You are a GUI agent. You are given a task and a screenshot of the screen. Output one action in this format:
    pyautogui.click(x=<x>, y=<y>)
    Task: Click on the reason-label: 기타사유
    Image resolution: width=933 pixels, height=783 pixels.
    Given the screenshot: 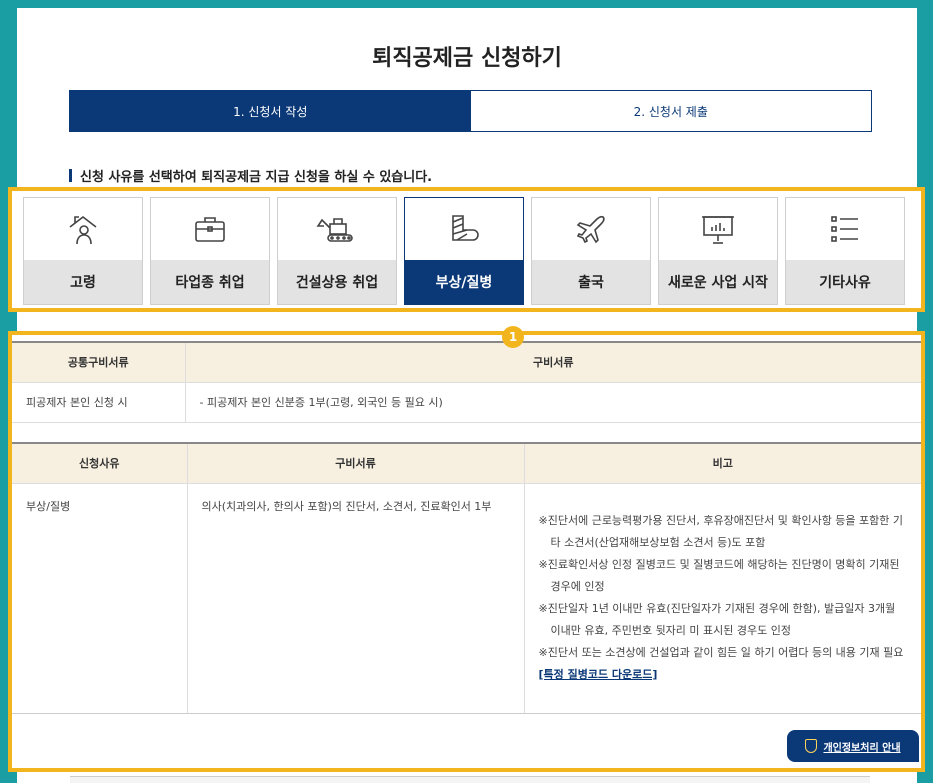 What is the action you would take?
    pyautogui.click(x=845, y=281)
    